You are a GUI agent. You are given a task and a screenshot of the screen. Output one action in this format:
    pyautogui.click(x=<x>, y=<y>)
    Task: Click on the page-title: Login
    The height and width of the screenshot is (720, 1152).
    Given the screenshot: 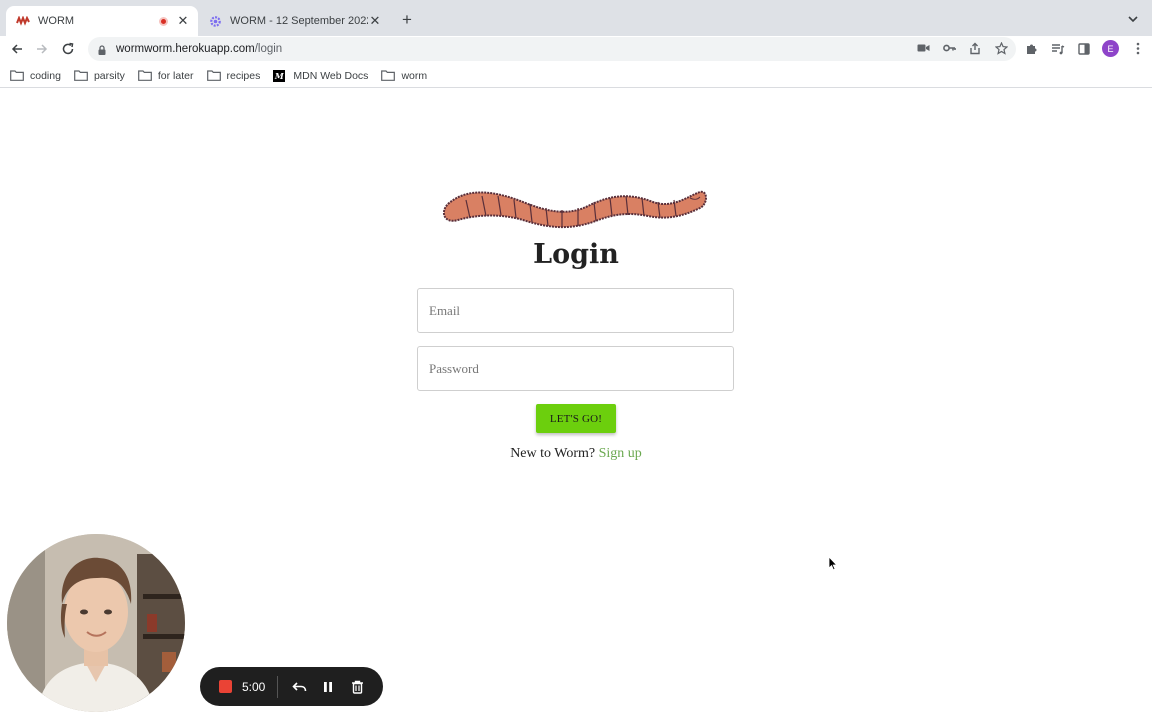 What is the action you would take?
    pyautogui.click(x=576, y=254)
    